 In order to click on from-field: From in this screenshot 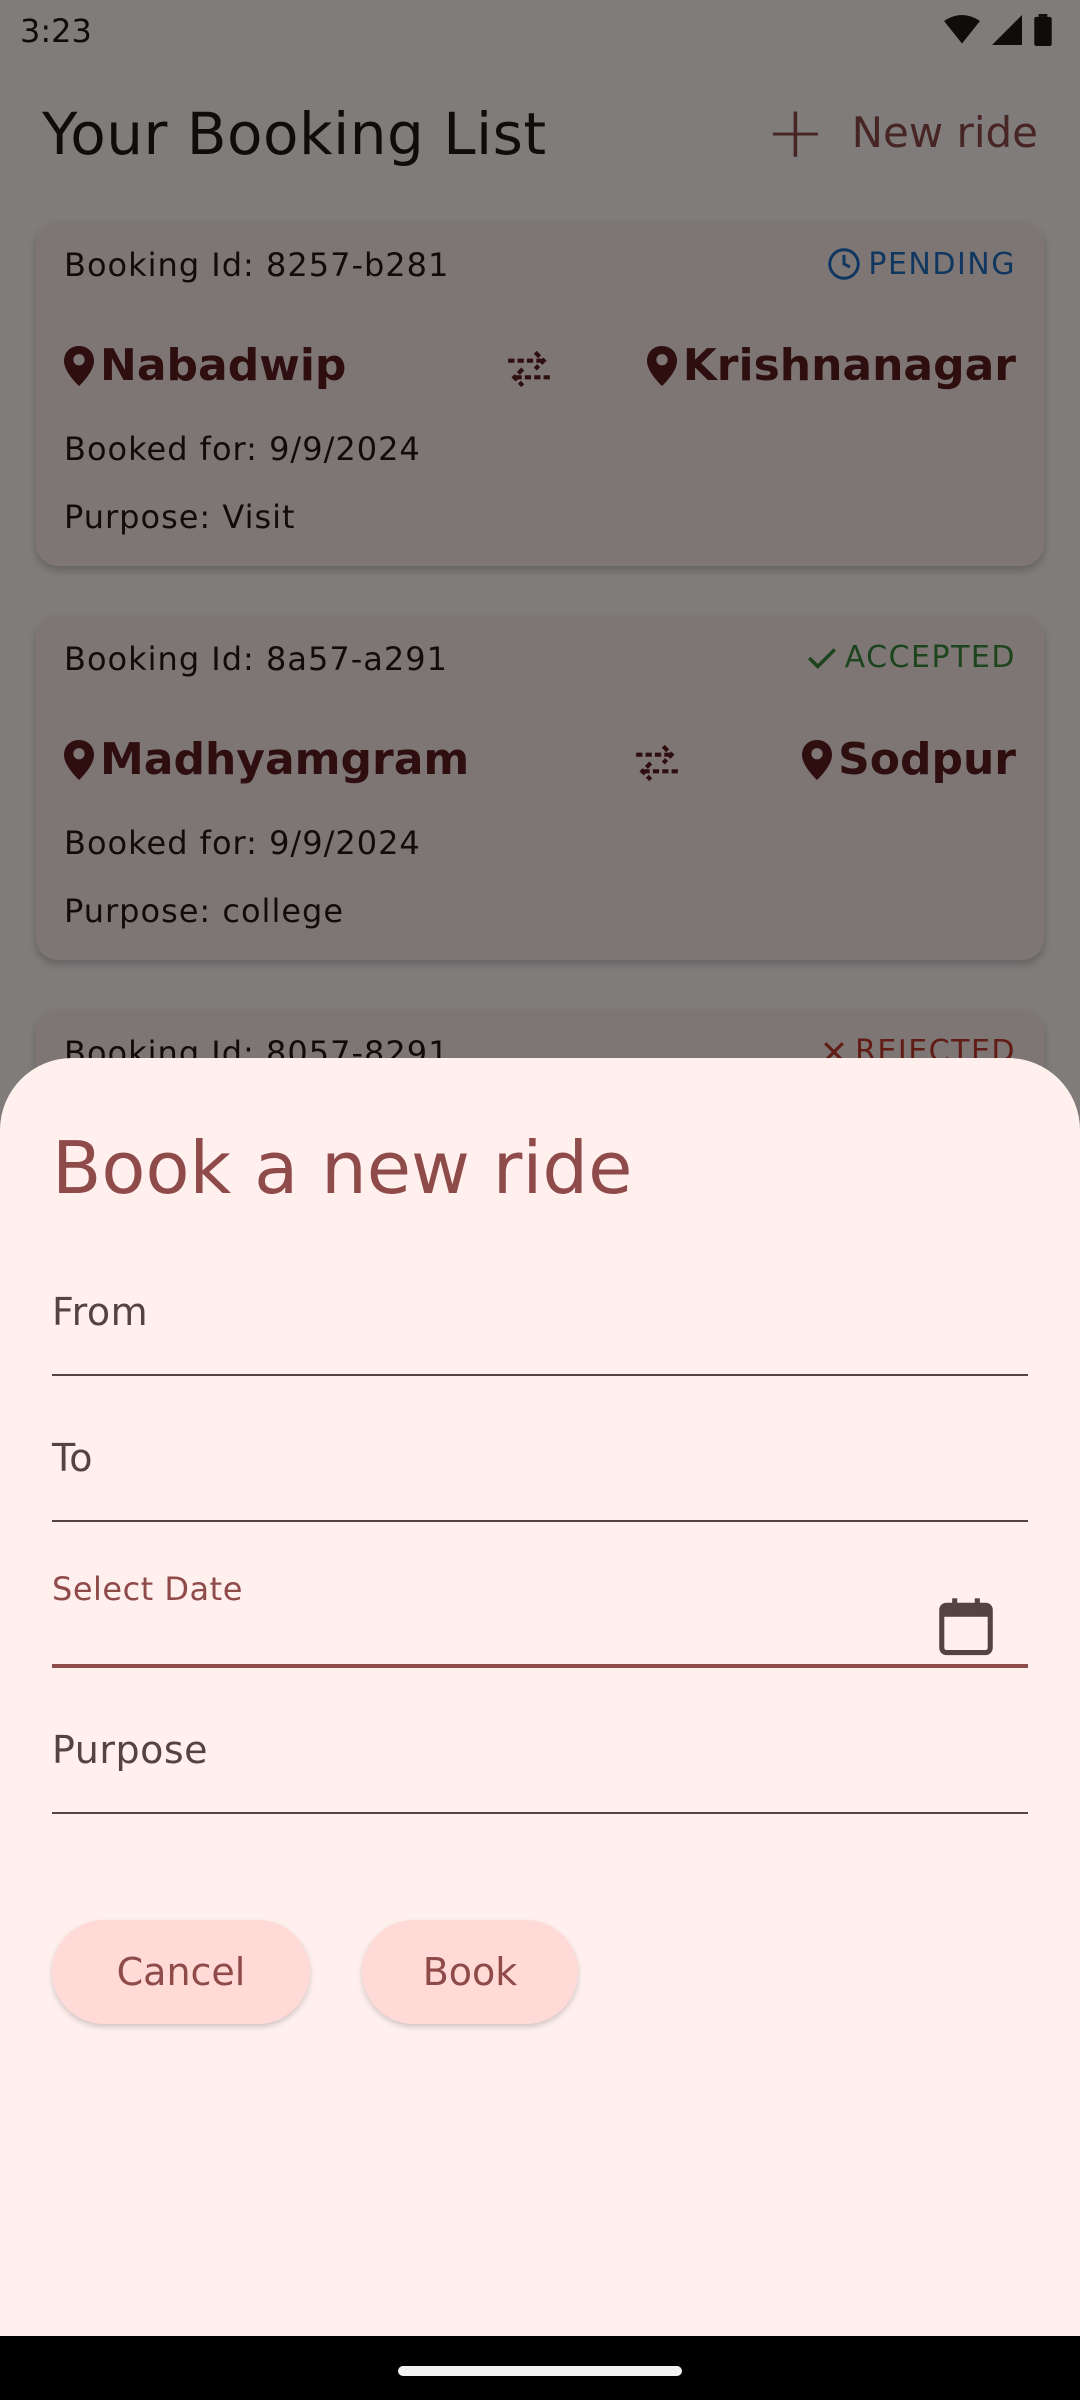, I will do `click(540, 1316)`.